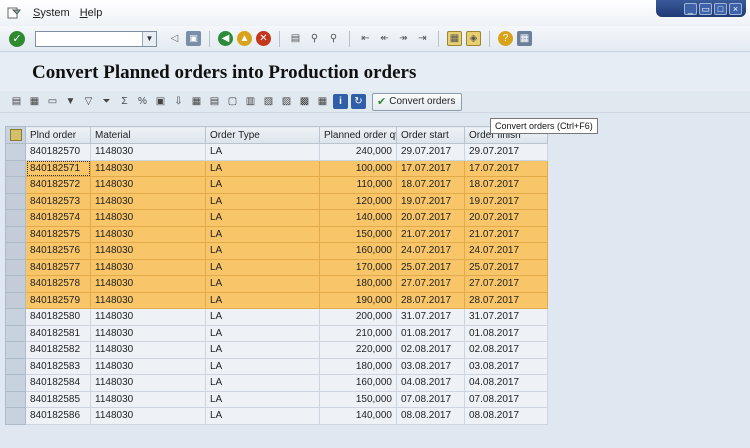 The width and height of the screenshot is (750, 448). Describe the element at coordinates (244, 38) in the screenshot. I see `exit-icon: ▲` at that location.